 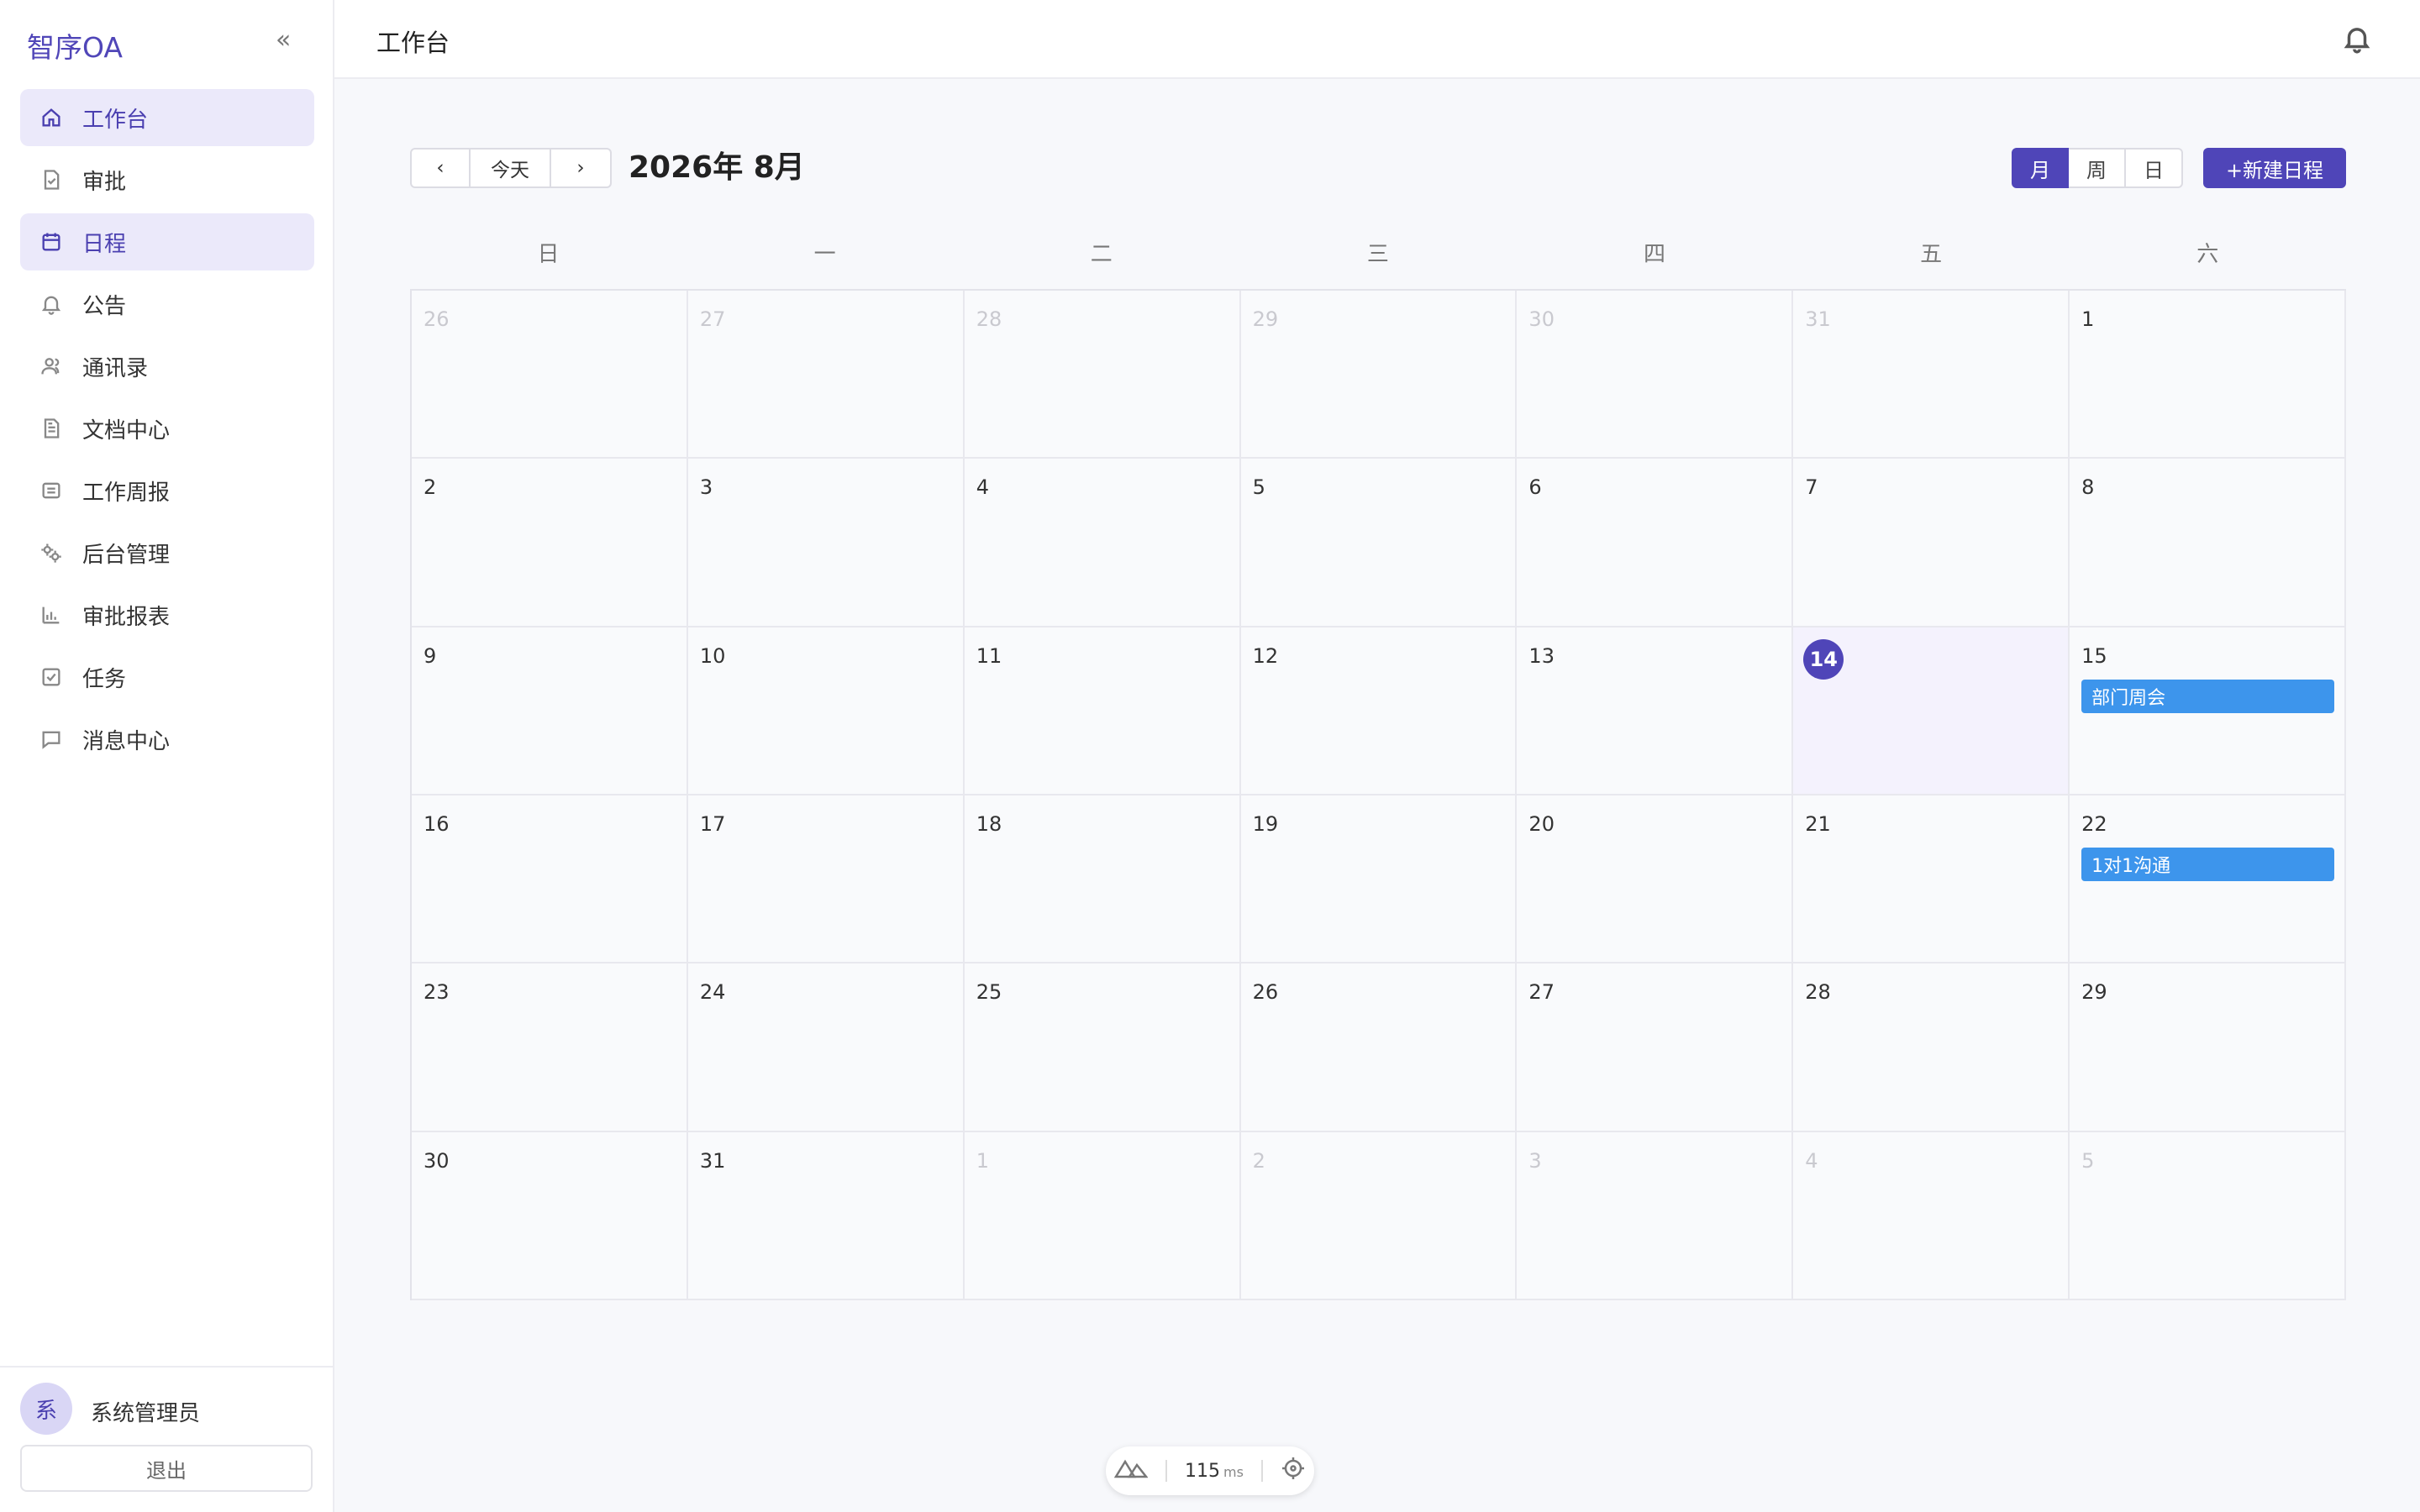 I want to click on top-header: 工作台, so click(x=1377, y=39).